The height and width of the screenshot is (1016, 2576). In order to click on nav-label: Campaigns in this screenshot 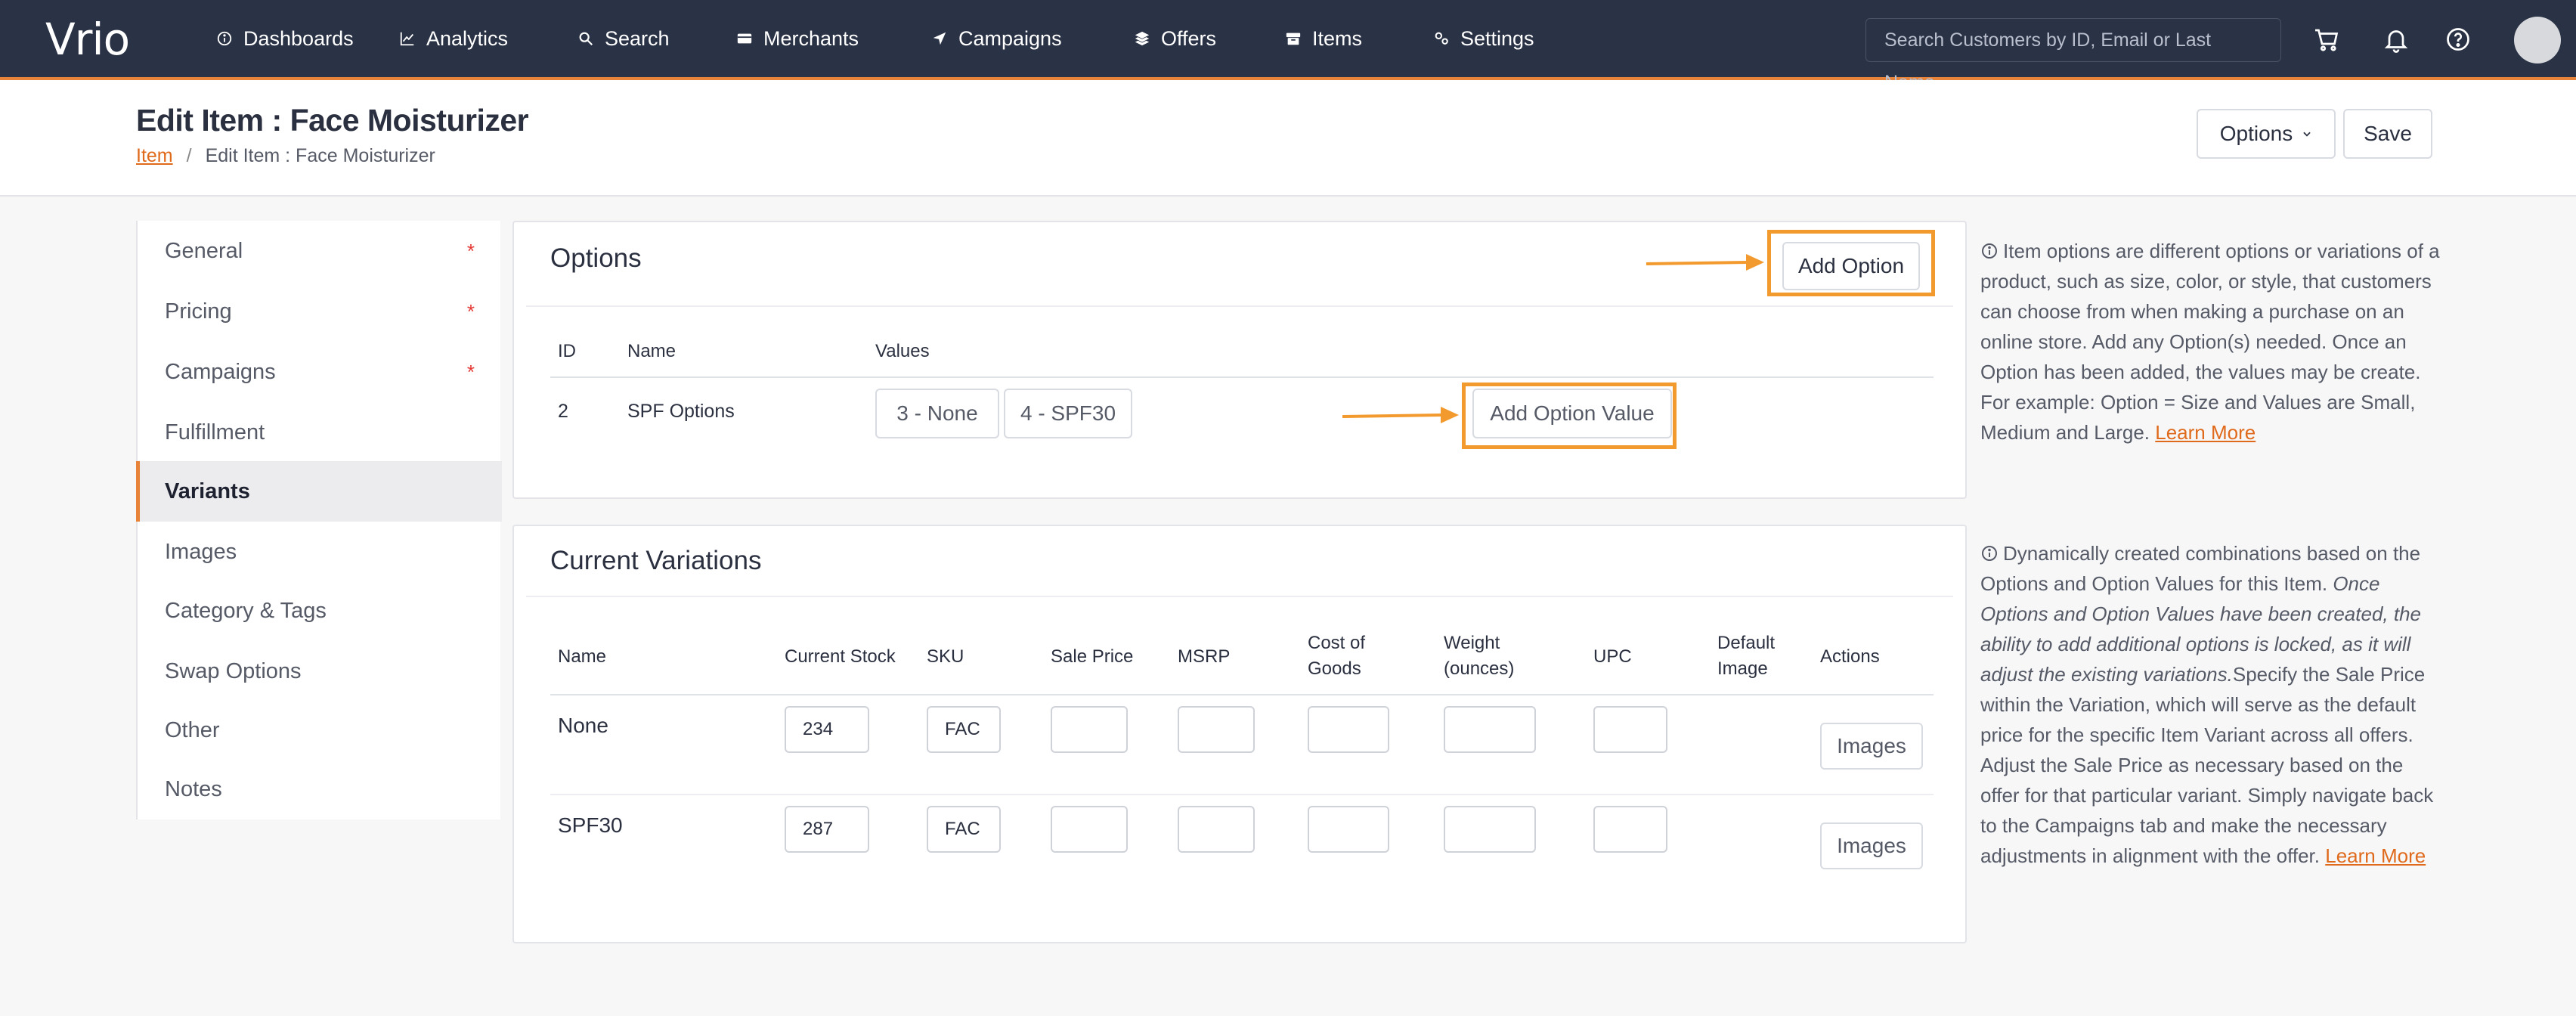, I will do `click(1010, 38)`.